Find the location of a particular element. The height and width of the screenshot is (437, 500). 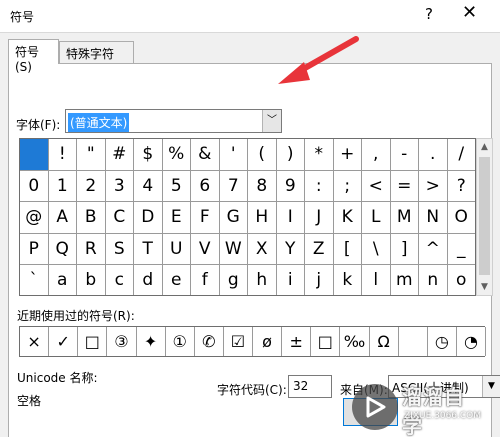

symbol-cell: h is located at coordinates (262, 280).